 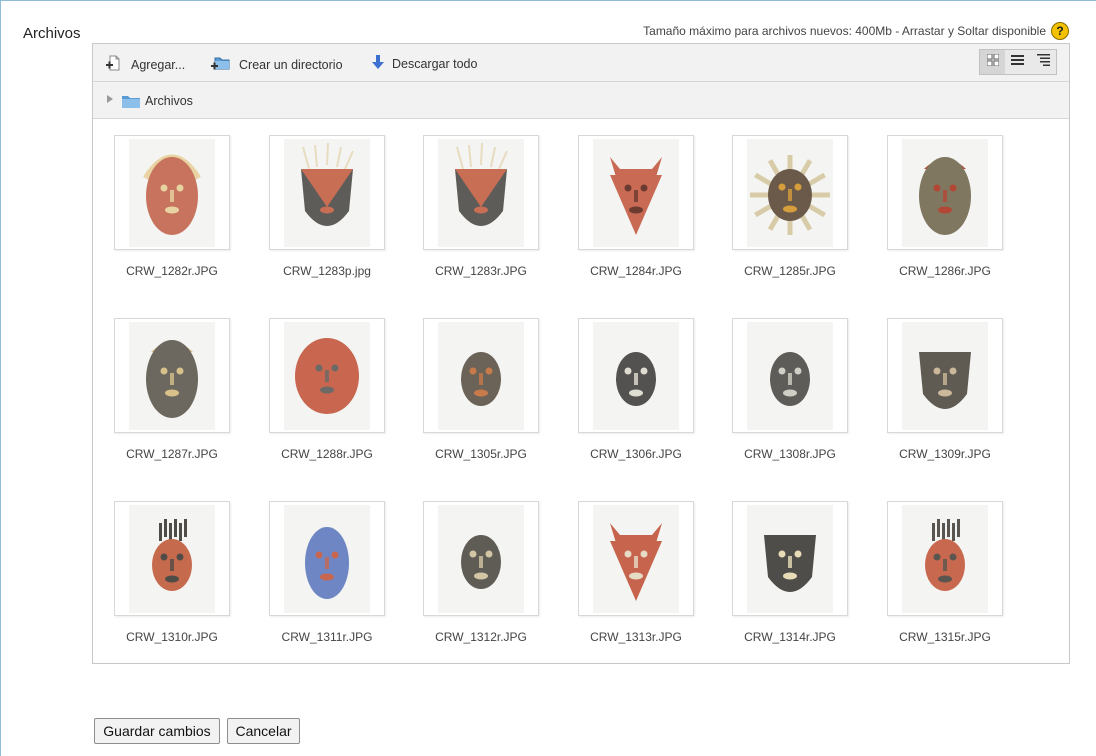 I want to click on file-tile: CRW_1308r.JPG, so click(x=790, y=389).